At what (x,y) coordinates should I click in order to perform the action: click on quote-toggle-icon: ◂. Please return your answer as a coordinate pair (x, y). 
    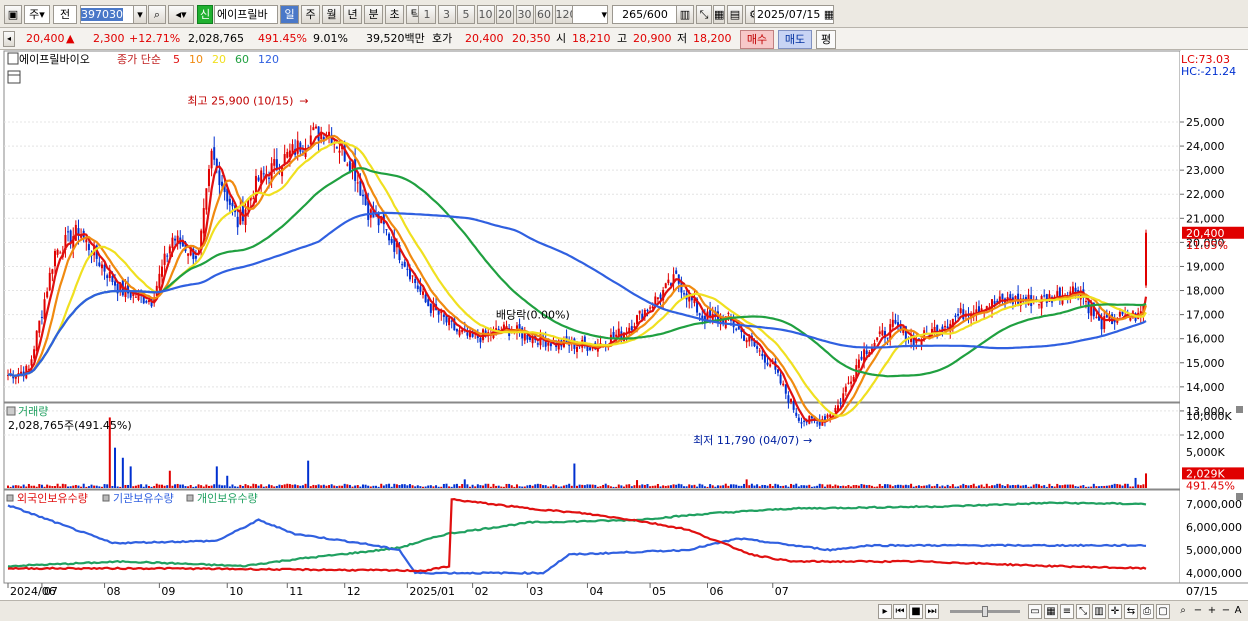
    Looking at the image, I should click on (9, 39).